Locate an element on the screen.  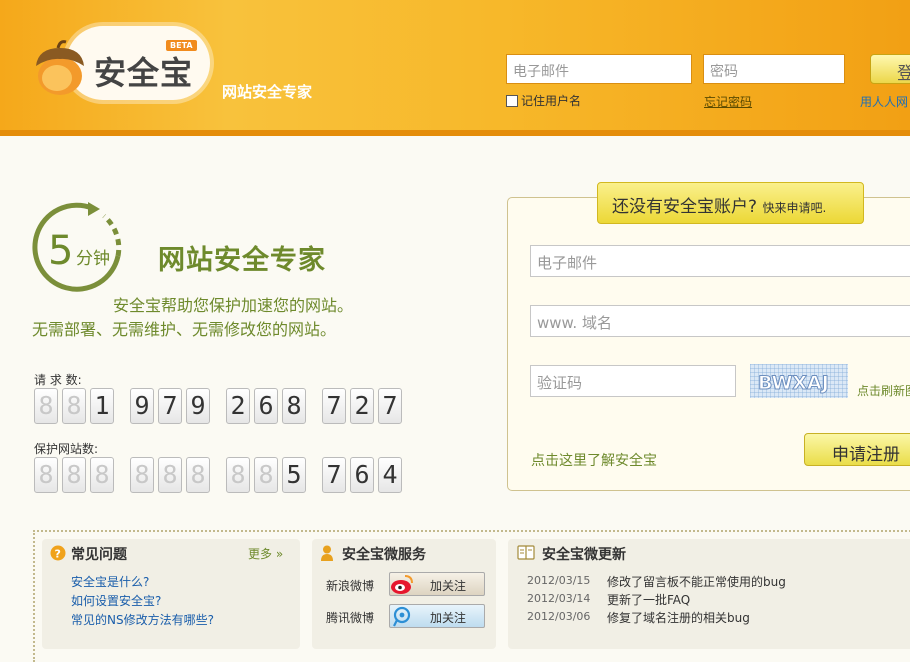
remember-username: 记住用户名 is located at coordinates (543, 100).